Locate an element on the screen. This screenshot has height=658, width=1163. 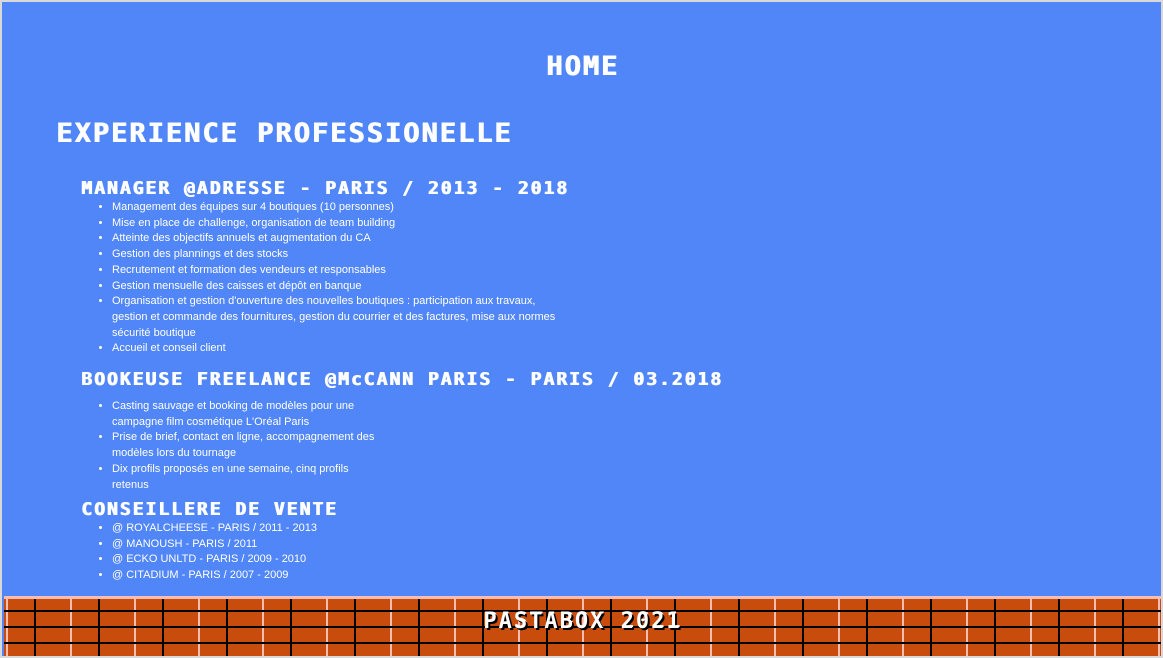
list-item: @ CITADIUM - PARIS / 2007 - 2009 is located at coordinates (342, 576).